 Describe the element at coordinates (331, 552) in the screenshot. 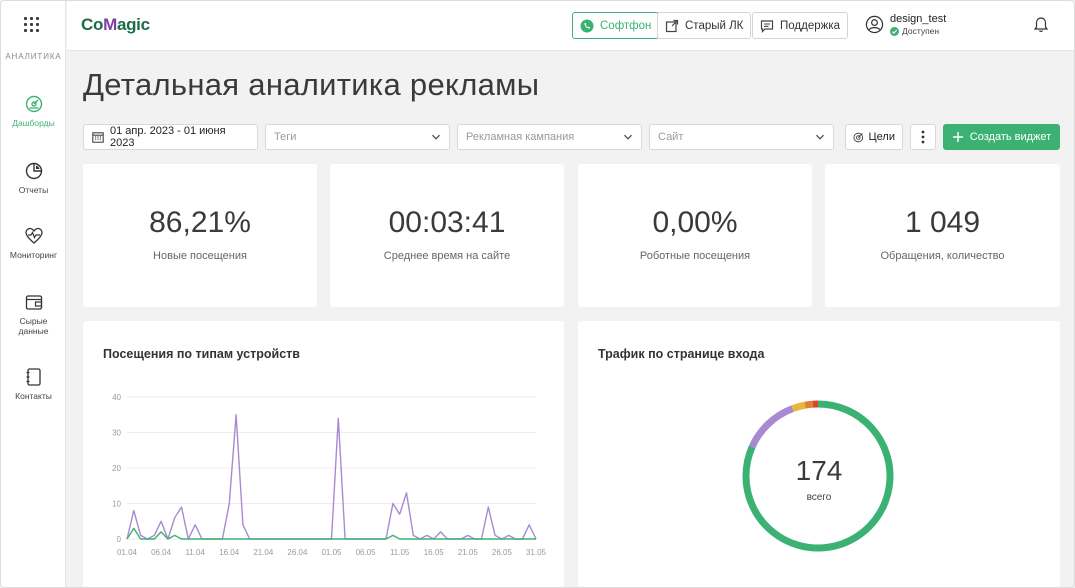

I see `x-tick-label: 01.05` at that location.